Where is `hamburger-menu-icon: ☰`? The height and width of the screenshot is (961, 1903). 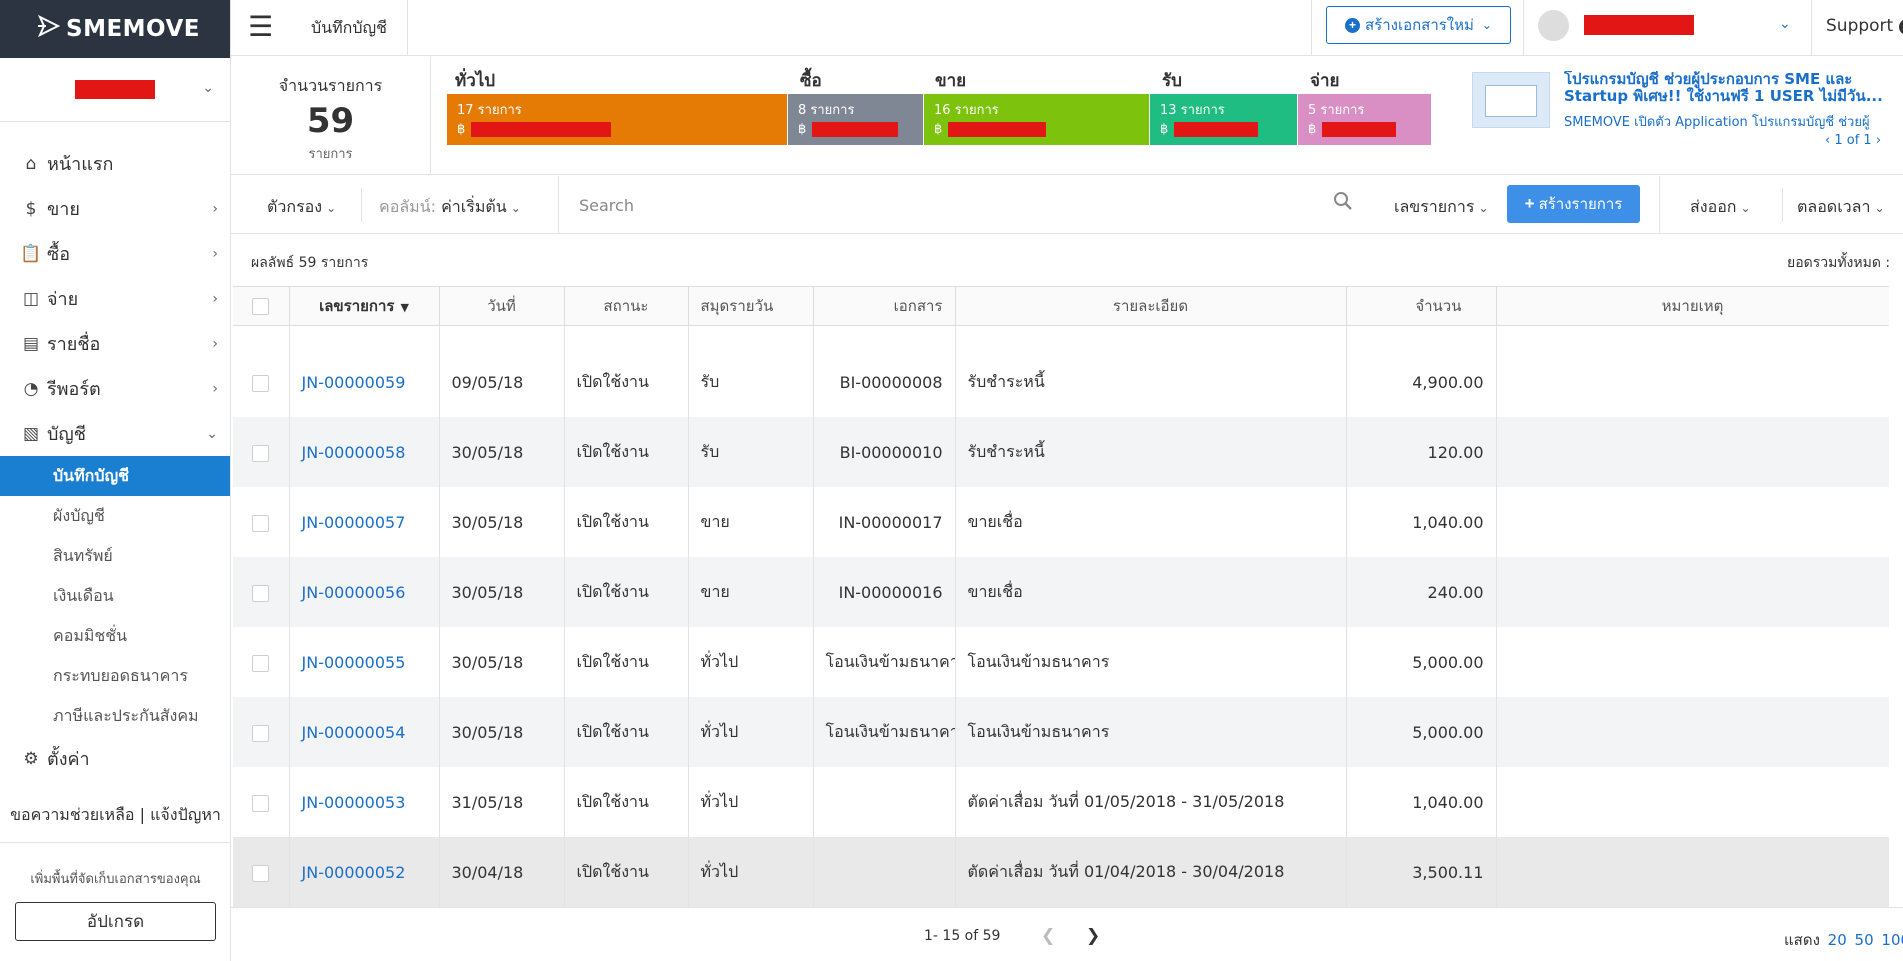 hamburger-menu-icon: ☰ is located at coordinates (260, 27).